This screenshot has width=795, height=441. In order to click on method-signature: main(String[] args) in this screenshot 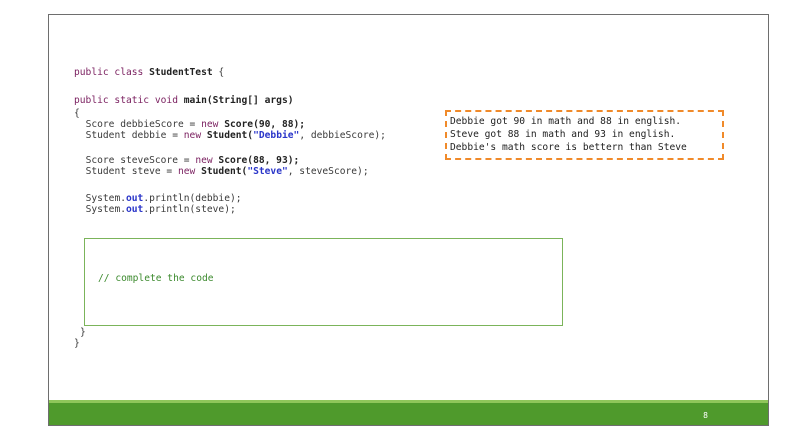, I will do `click(238, 100)`.